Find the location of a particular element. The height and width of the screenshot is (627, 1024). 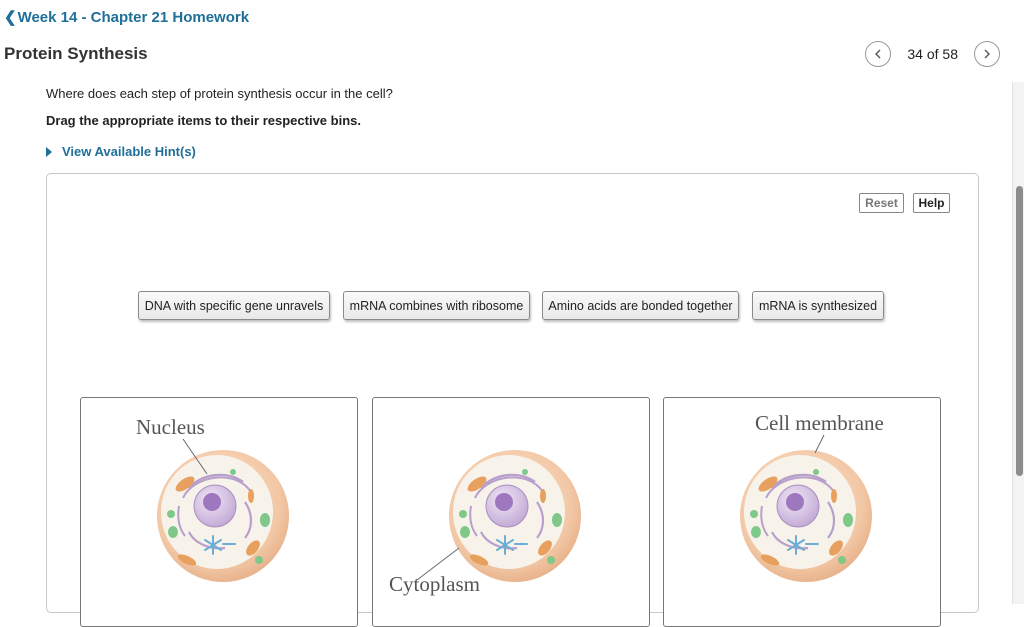

vertical-scrollbar is located at coordinates (1018, 343).